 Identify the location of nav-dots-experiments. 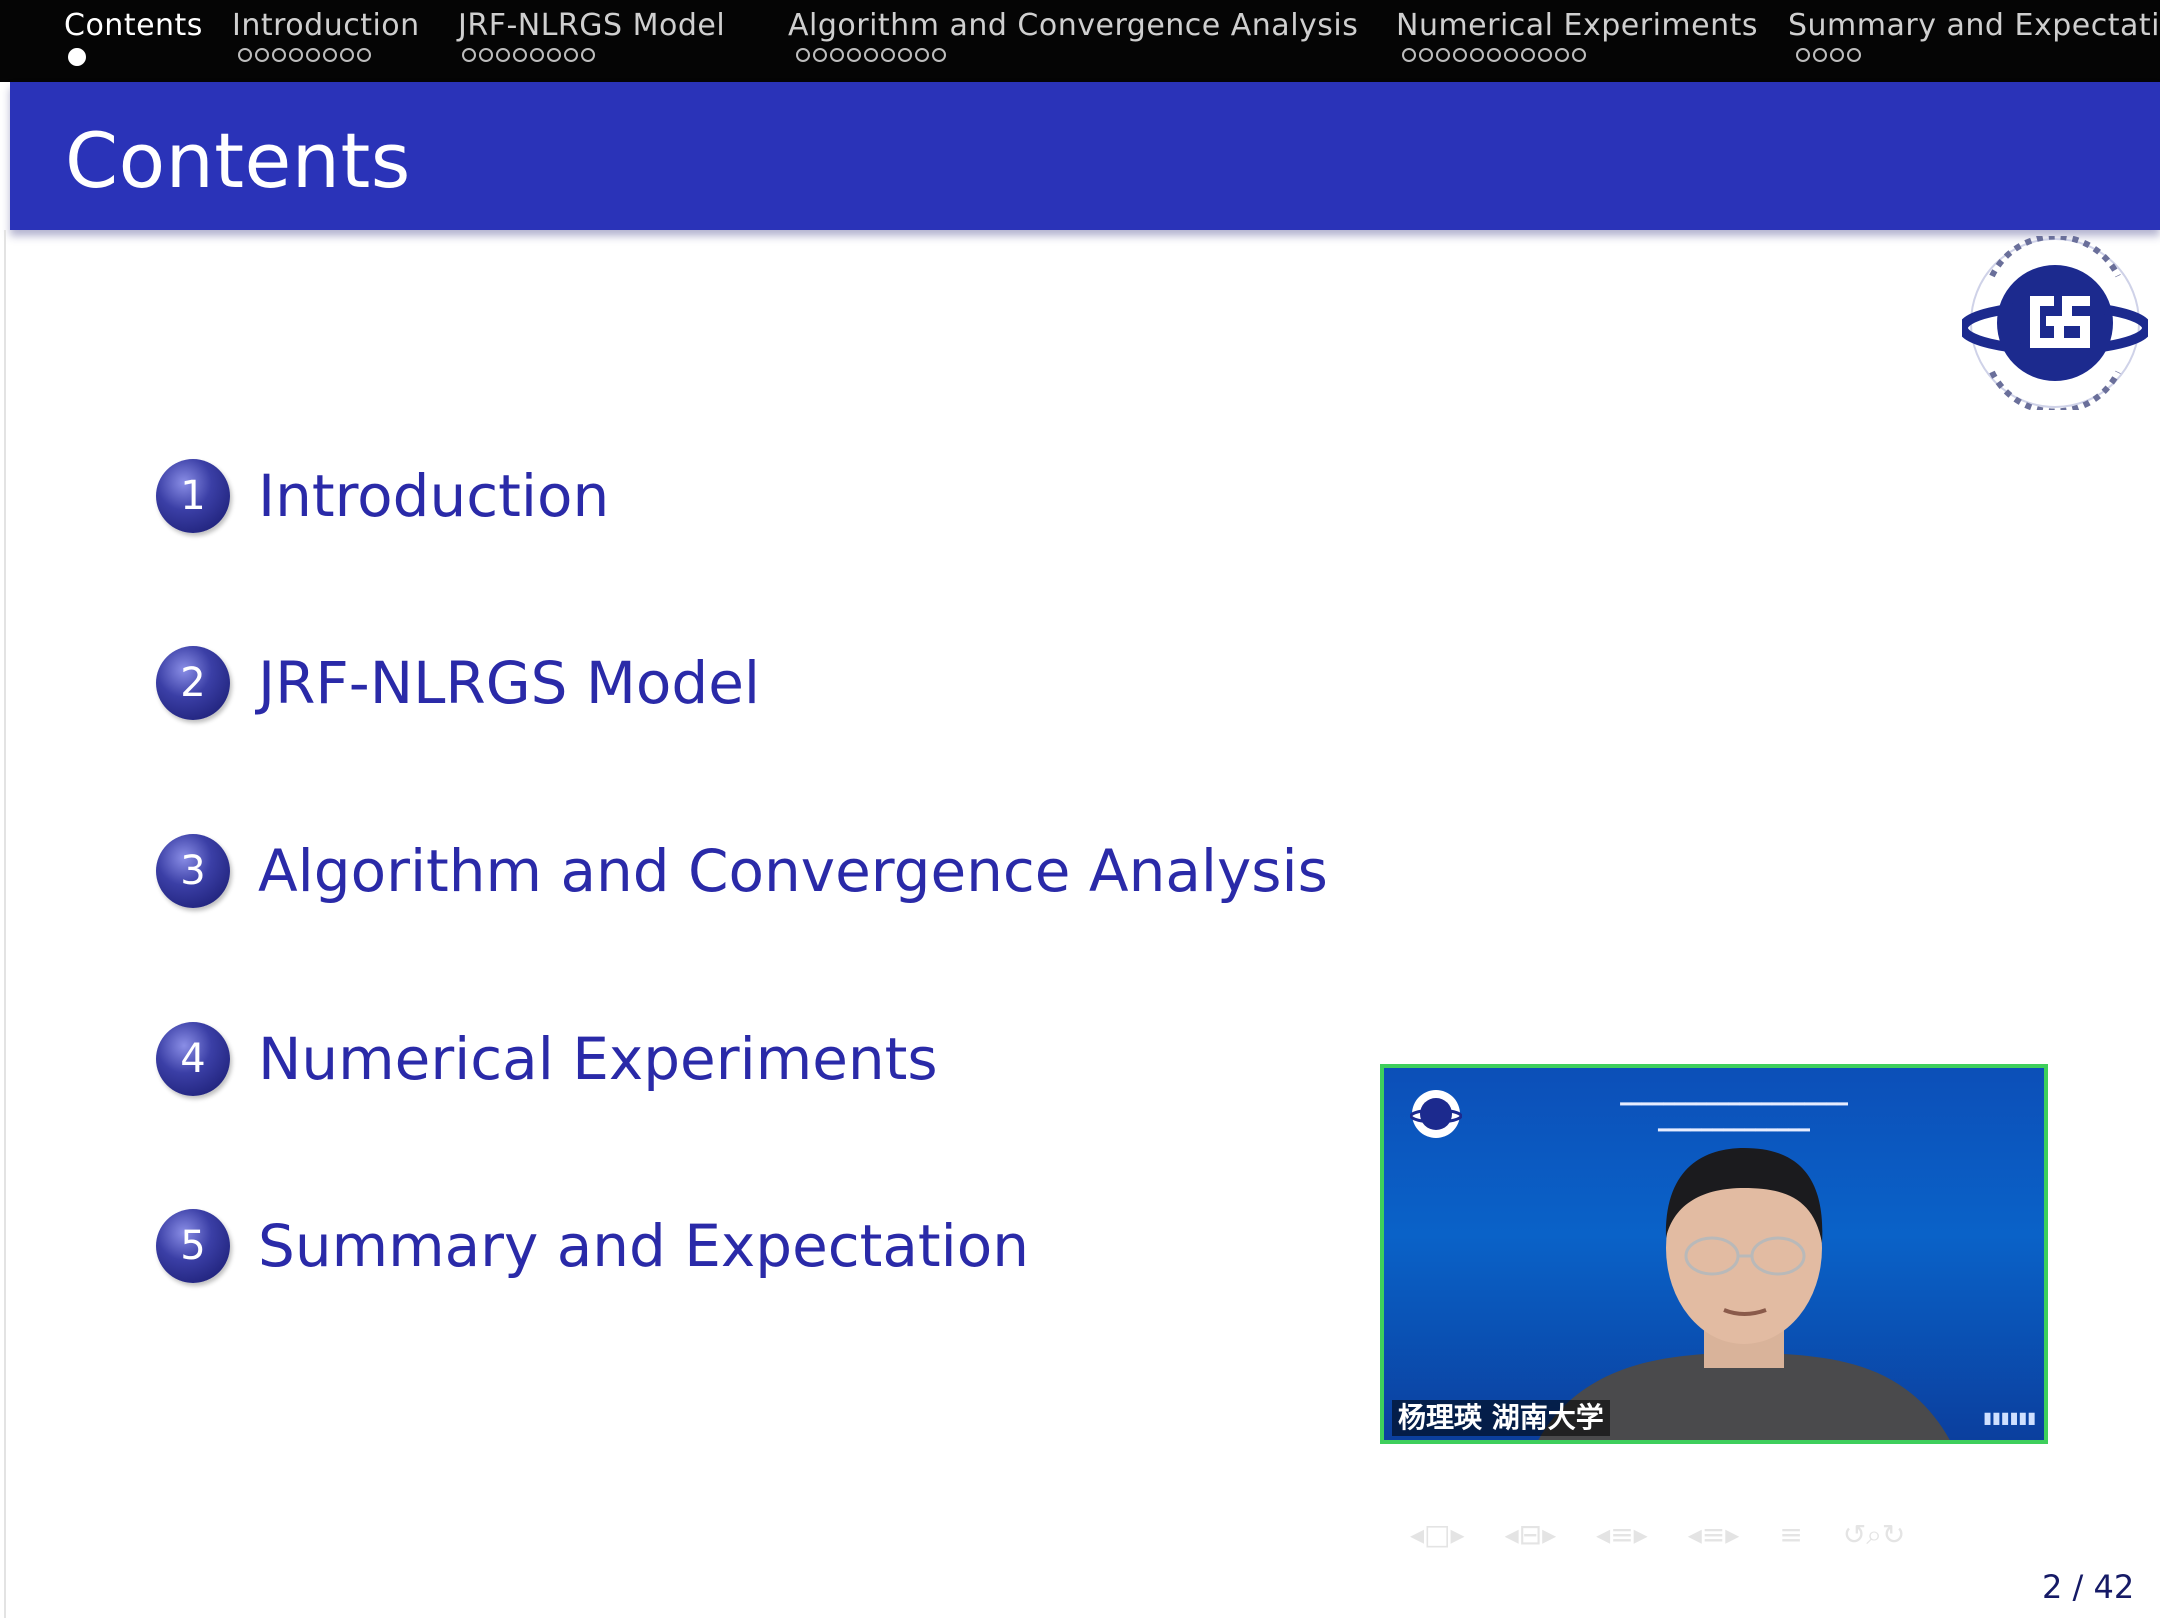
(1494, 58).